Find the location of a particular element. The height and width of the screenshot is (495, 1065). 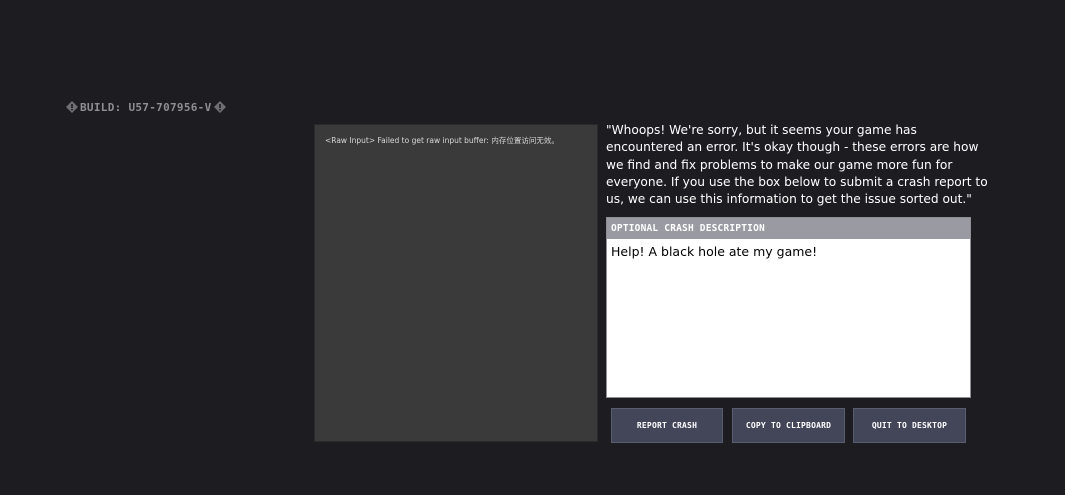

quit-to-desktop-button: QUIT TO DESKTOP is located at coordinates (909, 425).